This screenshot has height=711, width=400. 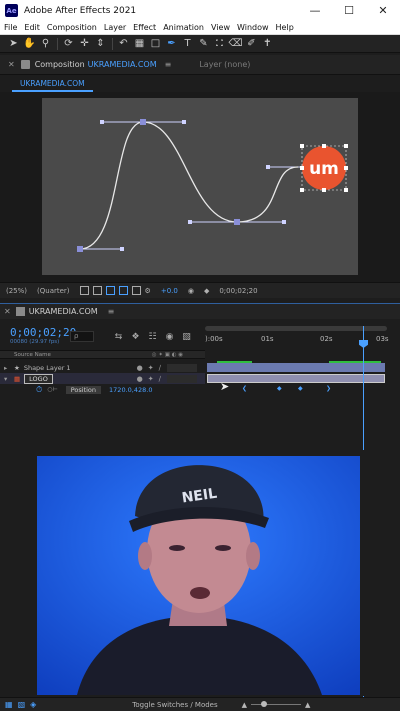 I want to click on menu-composition: Composition, so click(x=71, y=27).